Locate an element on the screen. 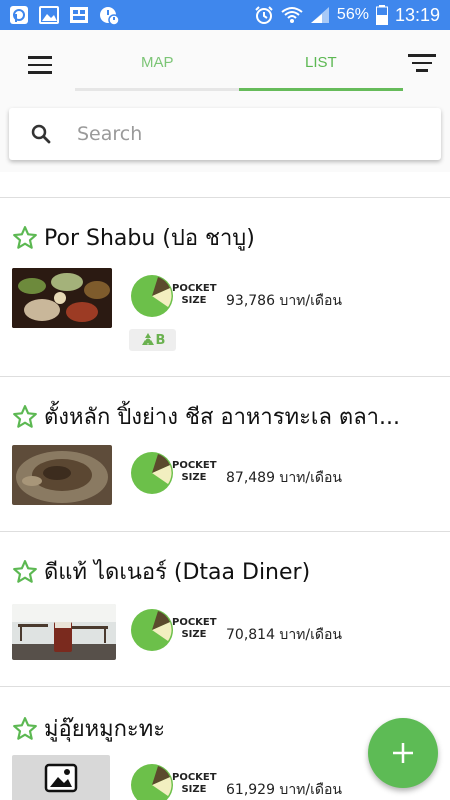  filter-icon is located at coordinates (422, 65).